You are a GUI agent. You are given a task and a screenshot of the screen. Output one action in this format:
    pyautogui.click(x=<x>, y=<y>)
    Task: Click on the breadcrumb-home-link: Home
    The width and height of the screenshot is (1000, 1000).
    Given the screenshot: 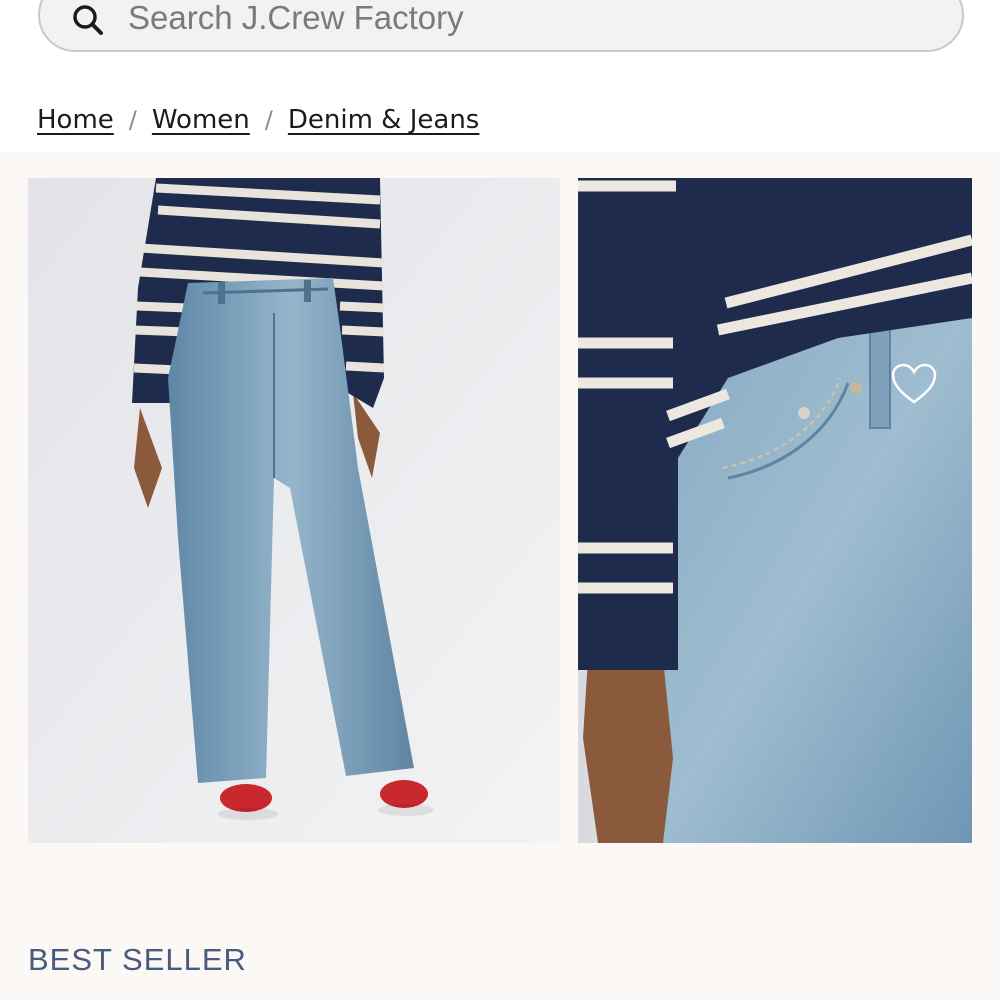 What is the action you would take?
    pyautogui.click(x=75, y=120)
    